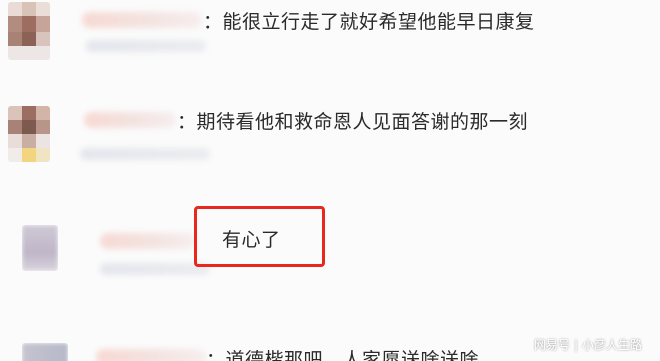 This screenshot has height=361, width=660. What do you see at coordinates (611, 345) in the screenshot?
I see `watermark-author: 小彦人生路` at bounding box center [611, 345].